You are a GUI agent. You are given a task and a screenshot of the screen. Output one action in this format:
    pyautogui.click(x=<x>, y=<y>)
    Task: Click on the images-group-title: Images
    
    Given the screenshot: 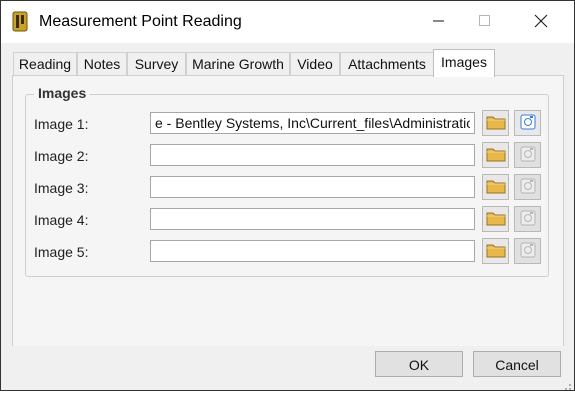 What is the action you would take?
    pyautogui.click(x=62, y=93)
    